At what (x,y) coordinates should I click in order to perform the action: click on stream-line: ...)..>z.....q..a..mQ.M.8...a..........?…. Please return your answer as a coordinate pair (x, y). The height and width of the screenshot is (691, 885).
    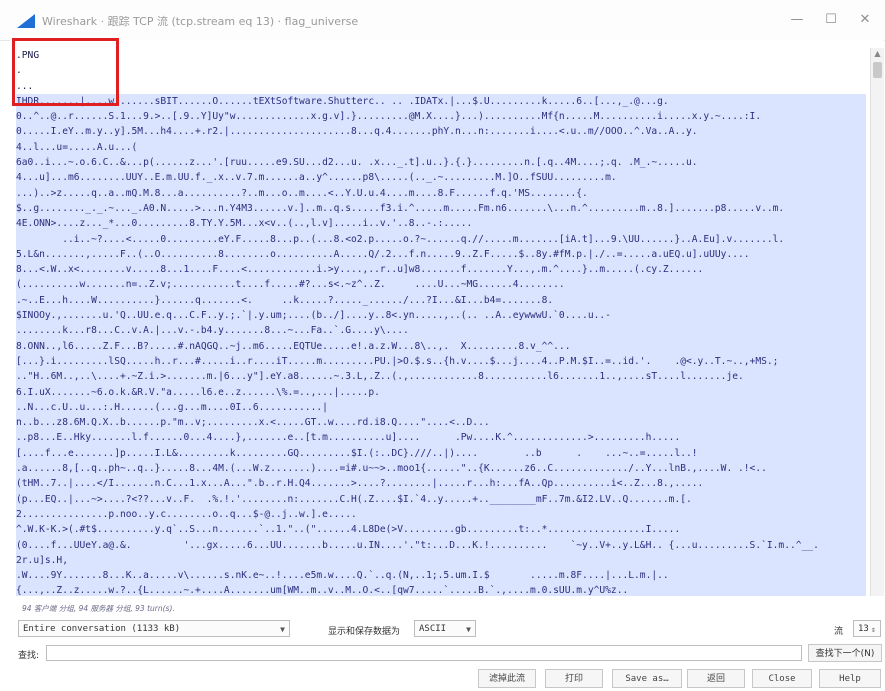
    Looking at the image, I should click on (441, 193).